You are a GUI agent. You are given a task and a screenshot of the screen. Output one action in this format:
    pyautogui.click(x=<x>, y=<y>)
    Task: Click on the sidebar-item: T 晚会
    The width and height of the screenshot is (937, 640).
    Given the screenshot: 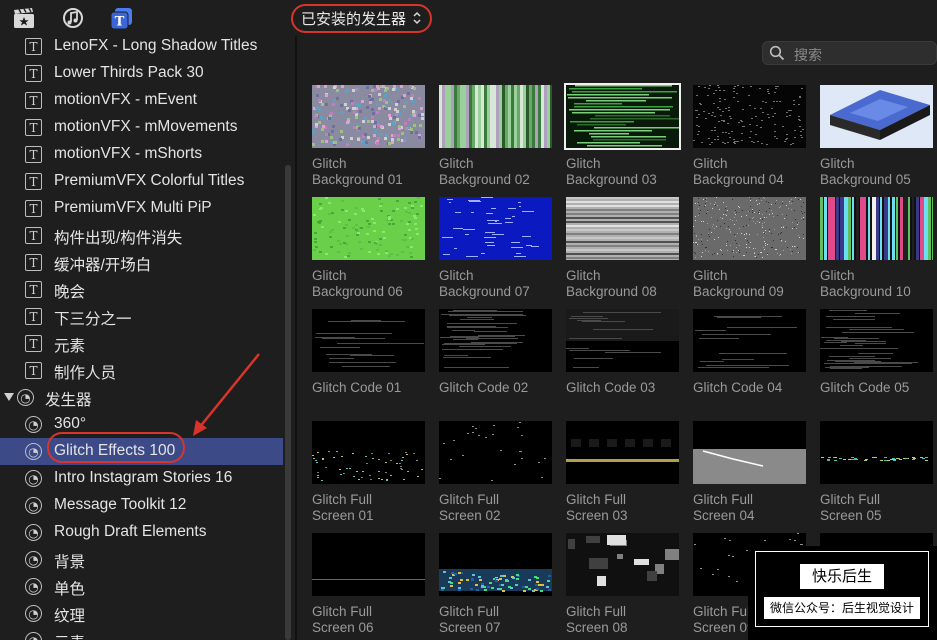 What is the action you would take?
    pyautogui.click(x=141, y=289)
    